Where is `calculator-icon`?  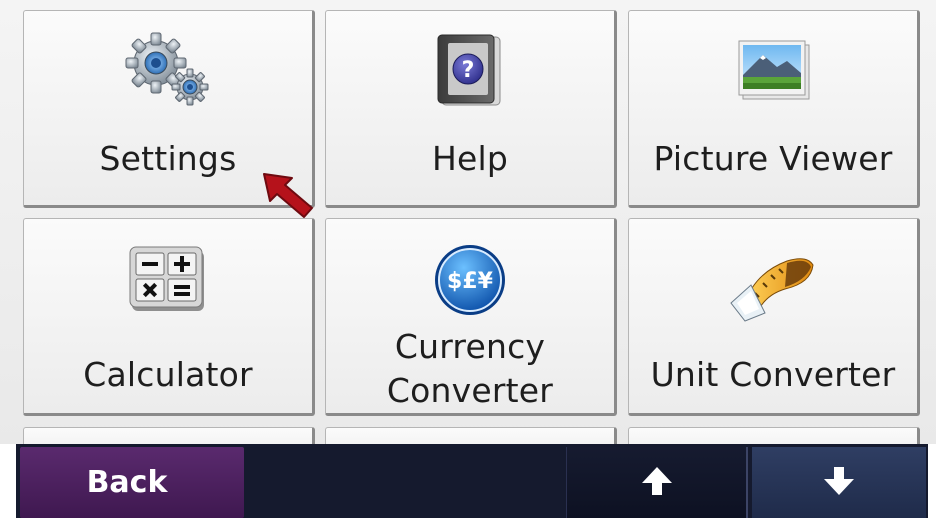
calculator-icon is located at coordinates (168, 282).